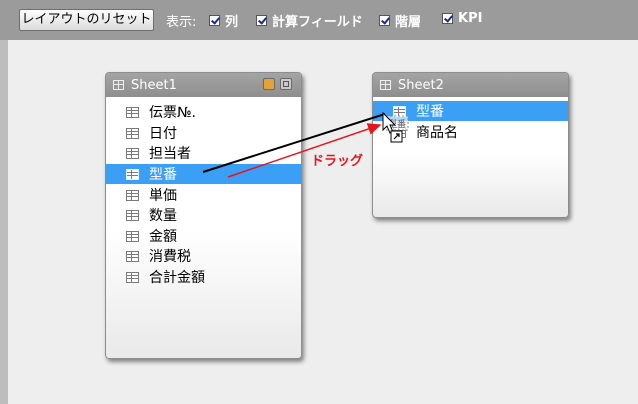 This screenshot has height=404, width=638. What do you see at coordinates (421, 85) in the screenshot?
I see `table-title: Sheet2` at bounding box center [421, 85].